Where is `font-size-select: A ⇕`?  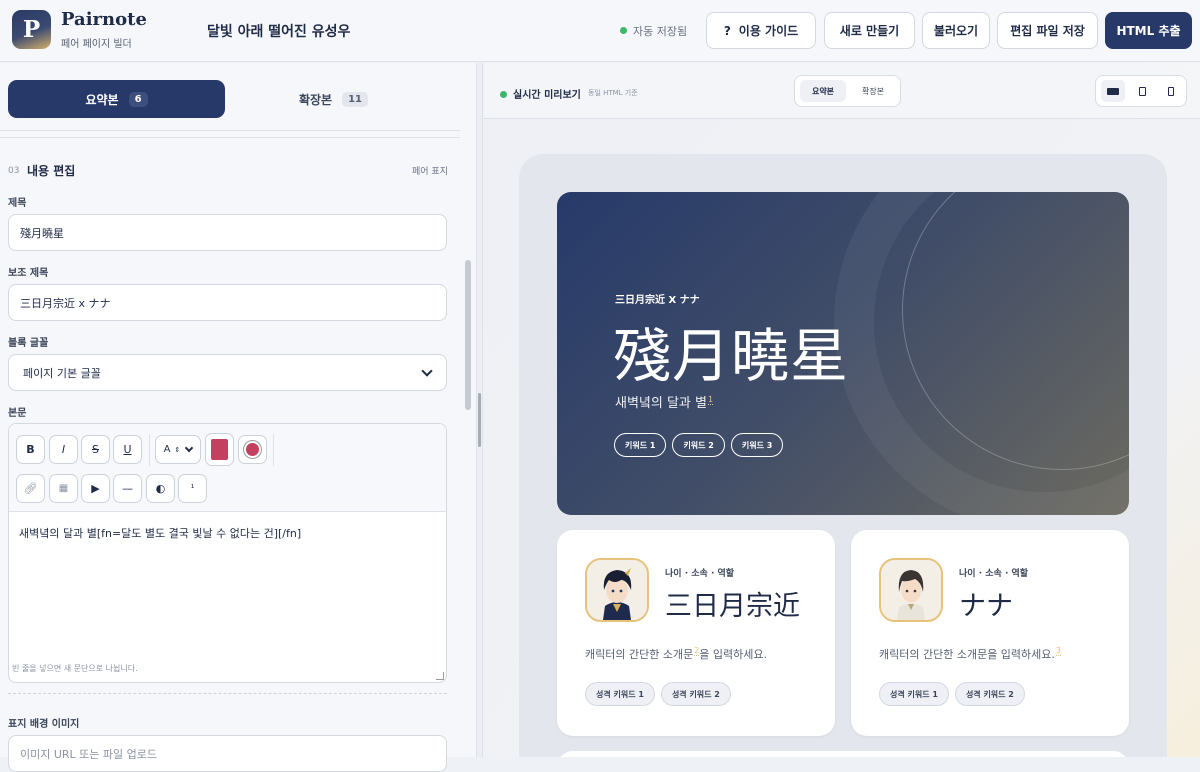 font-size-select: A ⇕ is located at coordinates (178, 449).